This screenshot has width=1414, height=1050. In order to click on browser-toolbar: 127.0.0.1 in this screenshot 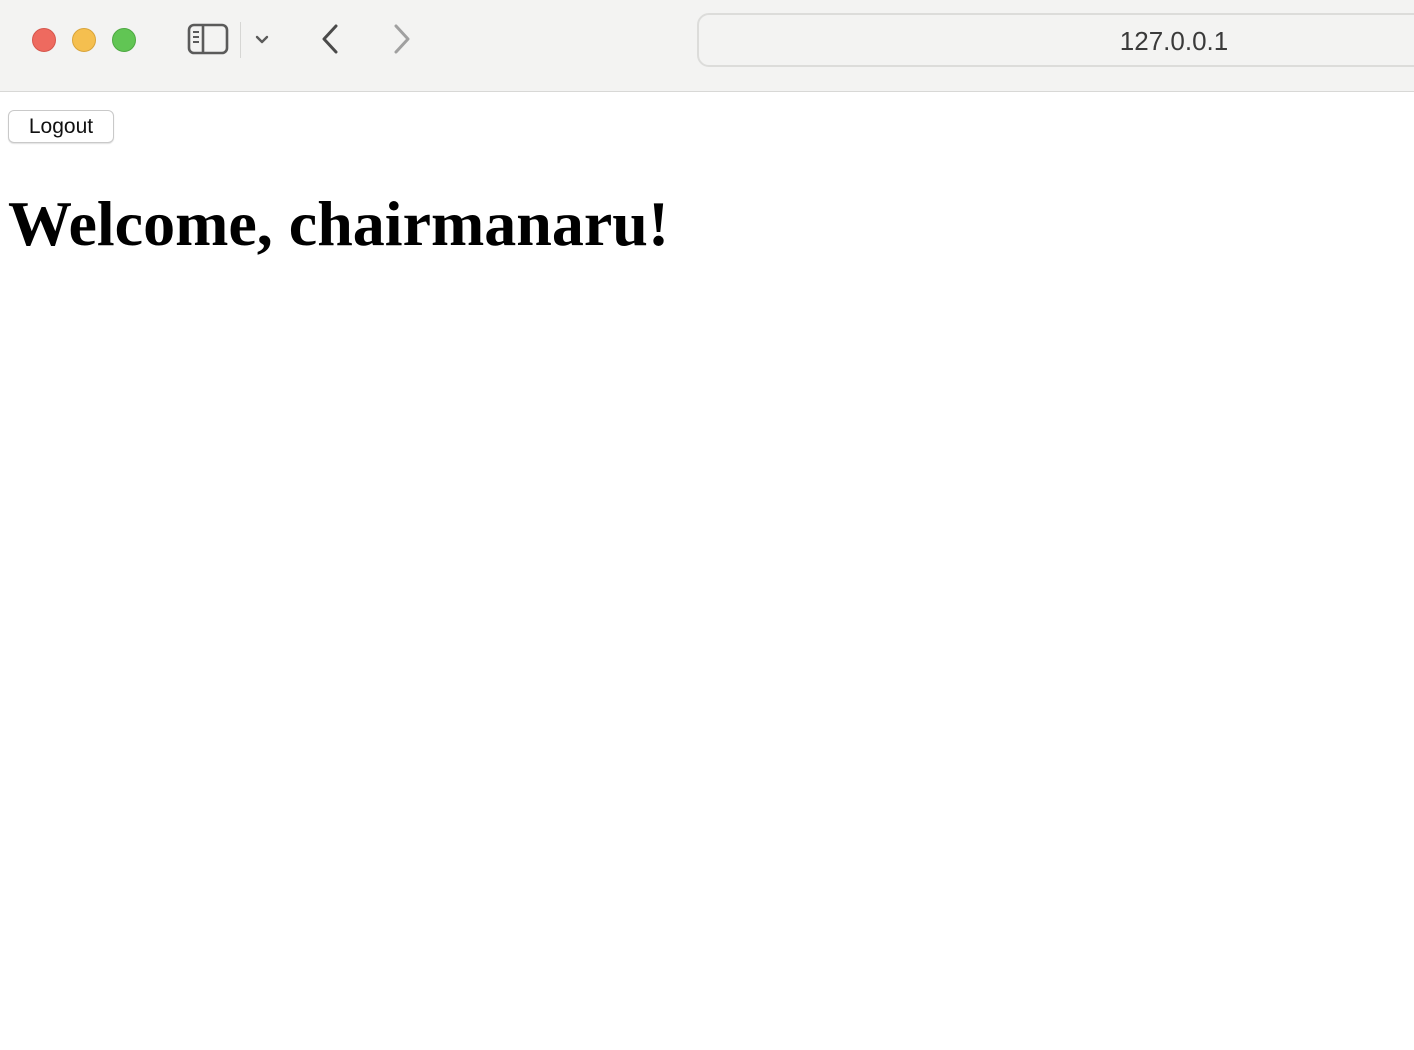, I will do `click(707, 46)`.